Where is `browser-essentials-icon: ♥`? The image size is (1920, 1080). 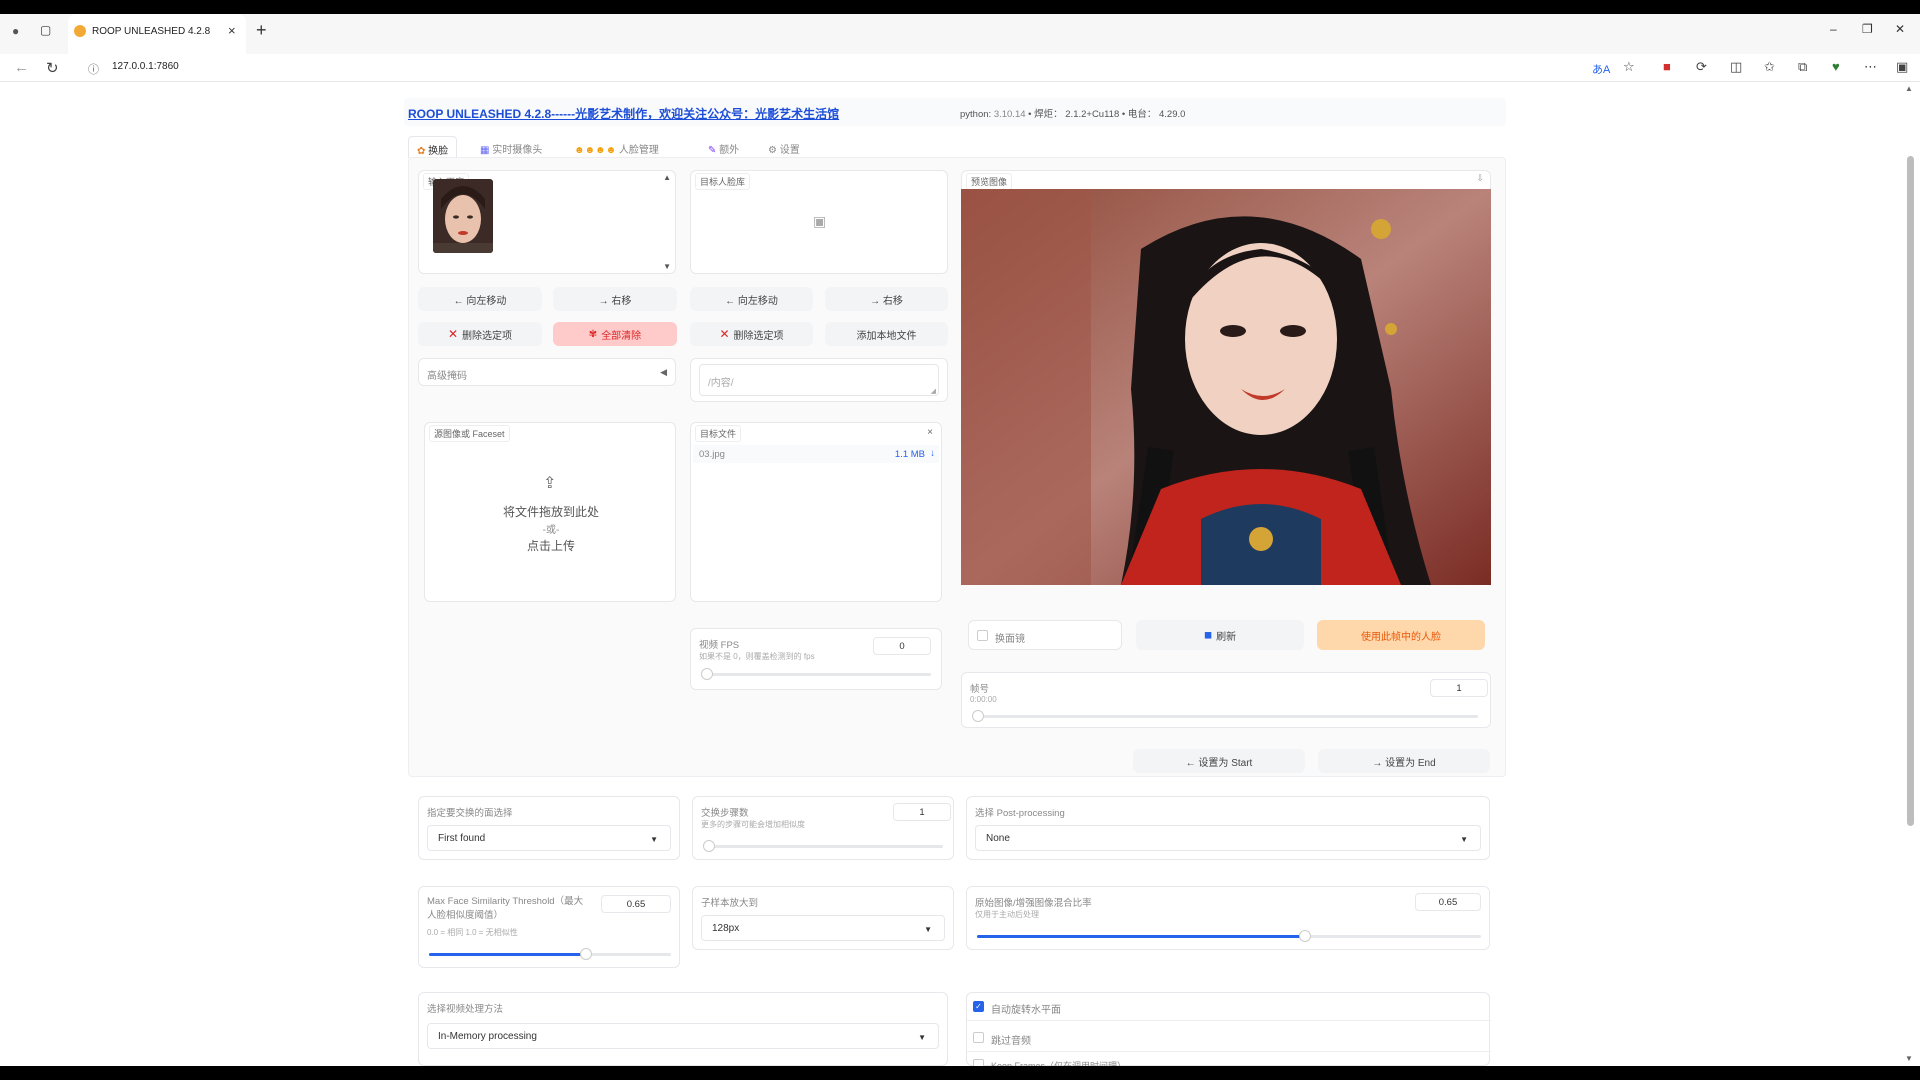 browser-essentials-icon: ♥ is located at coordinates (1836, 66).